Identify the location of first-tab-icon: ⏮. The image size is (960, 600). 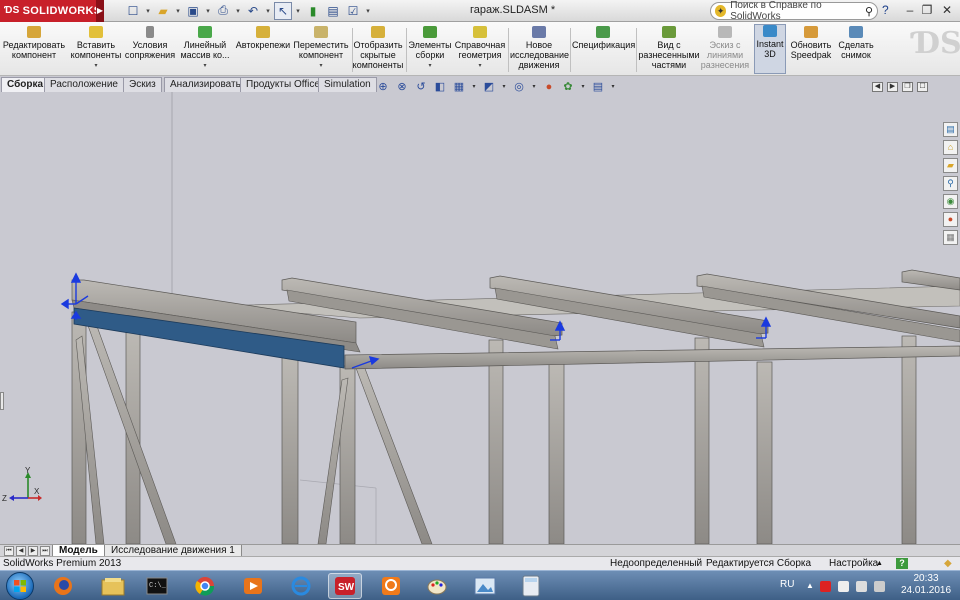
(9, 551).